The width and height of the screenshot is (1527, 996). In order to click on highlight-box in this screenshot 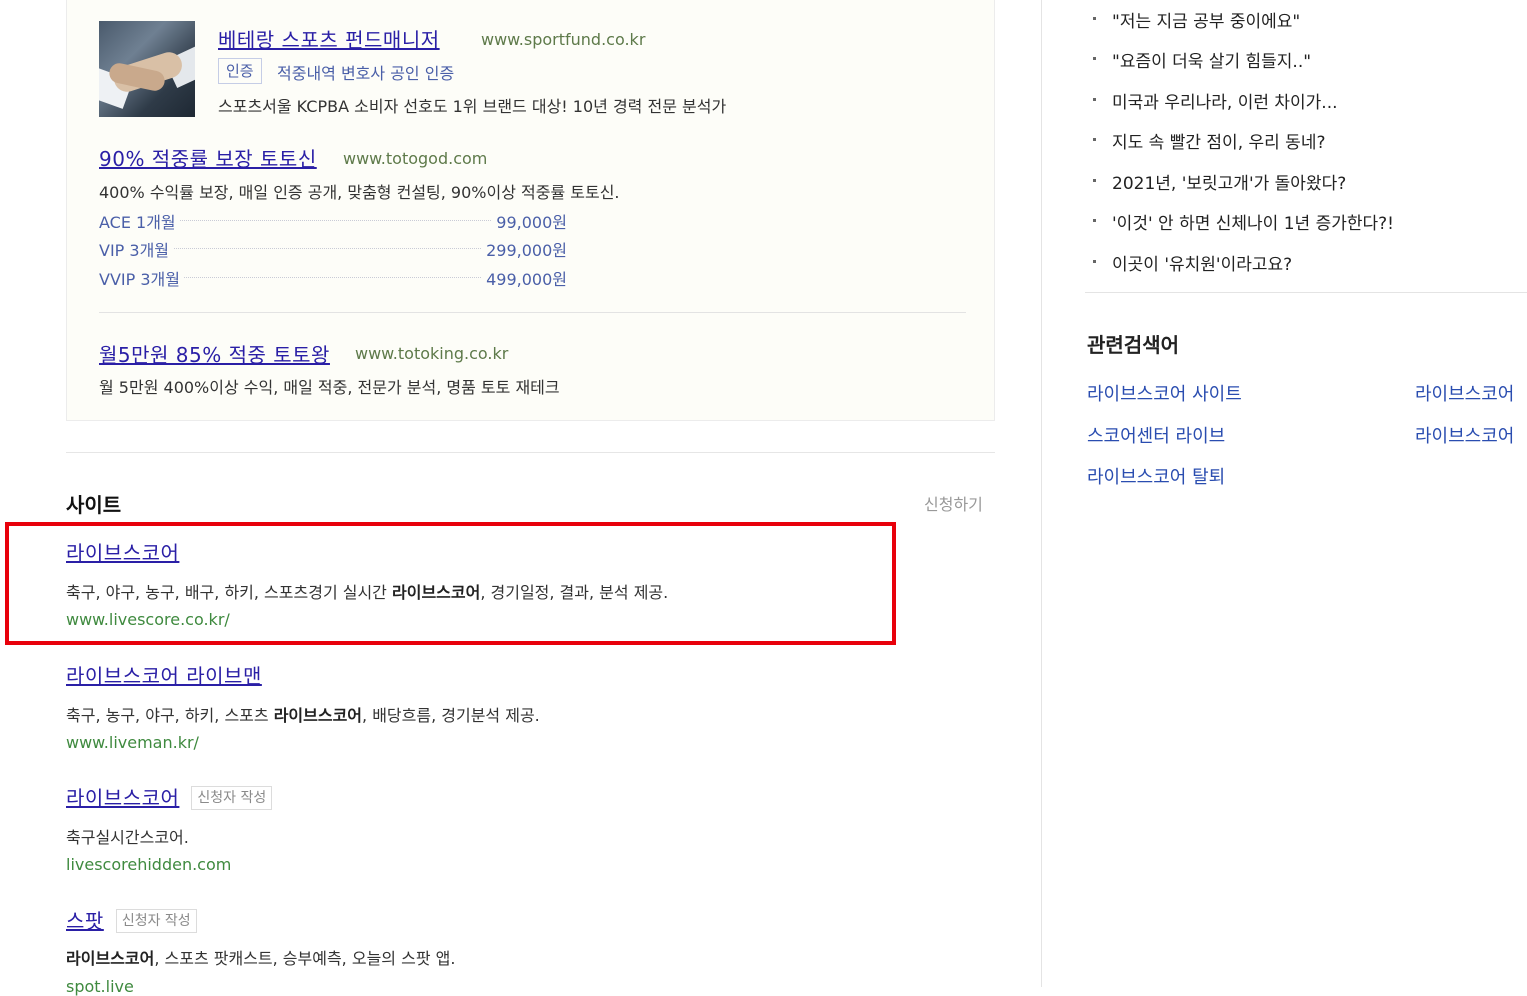, I will do `click(450, 583)`.